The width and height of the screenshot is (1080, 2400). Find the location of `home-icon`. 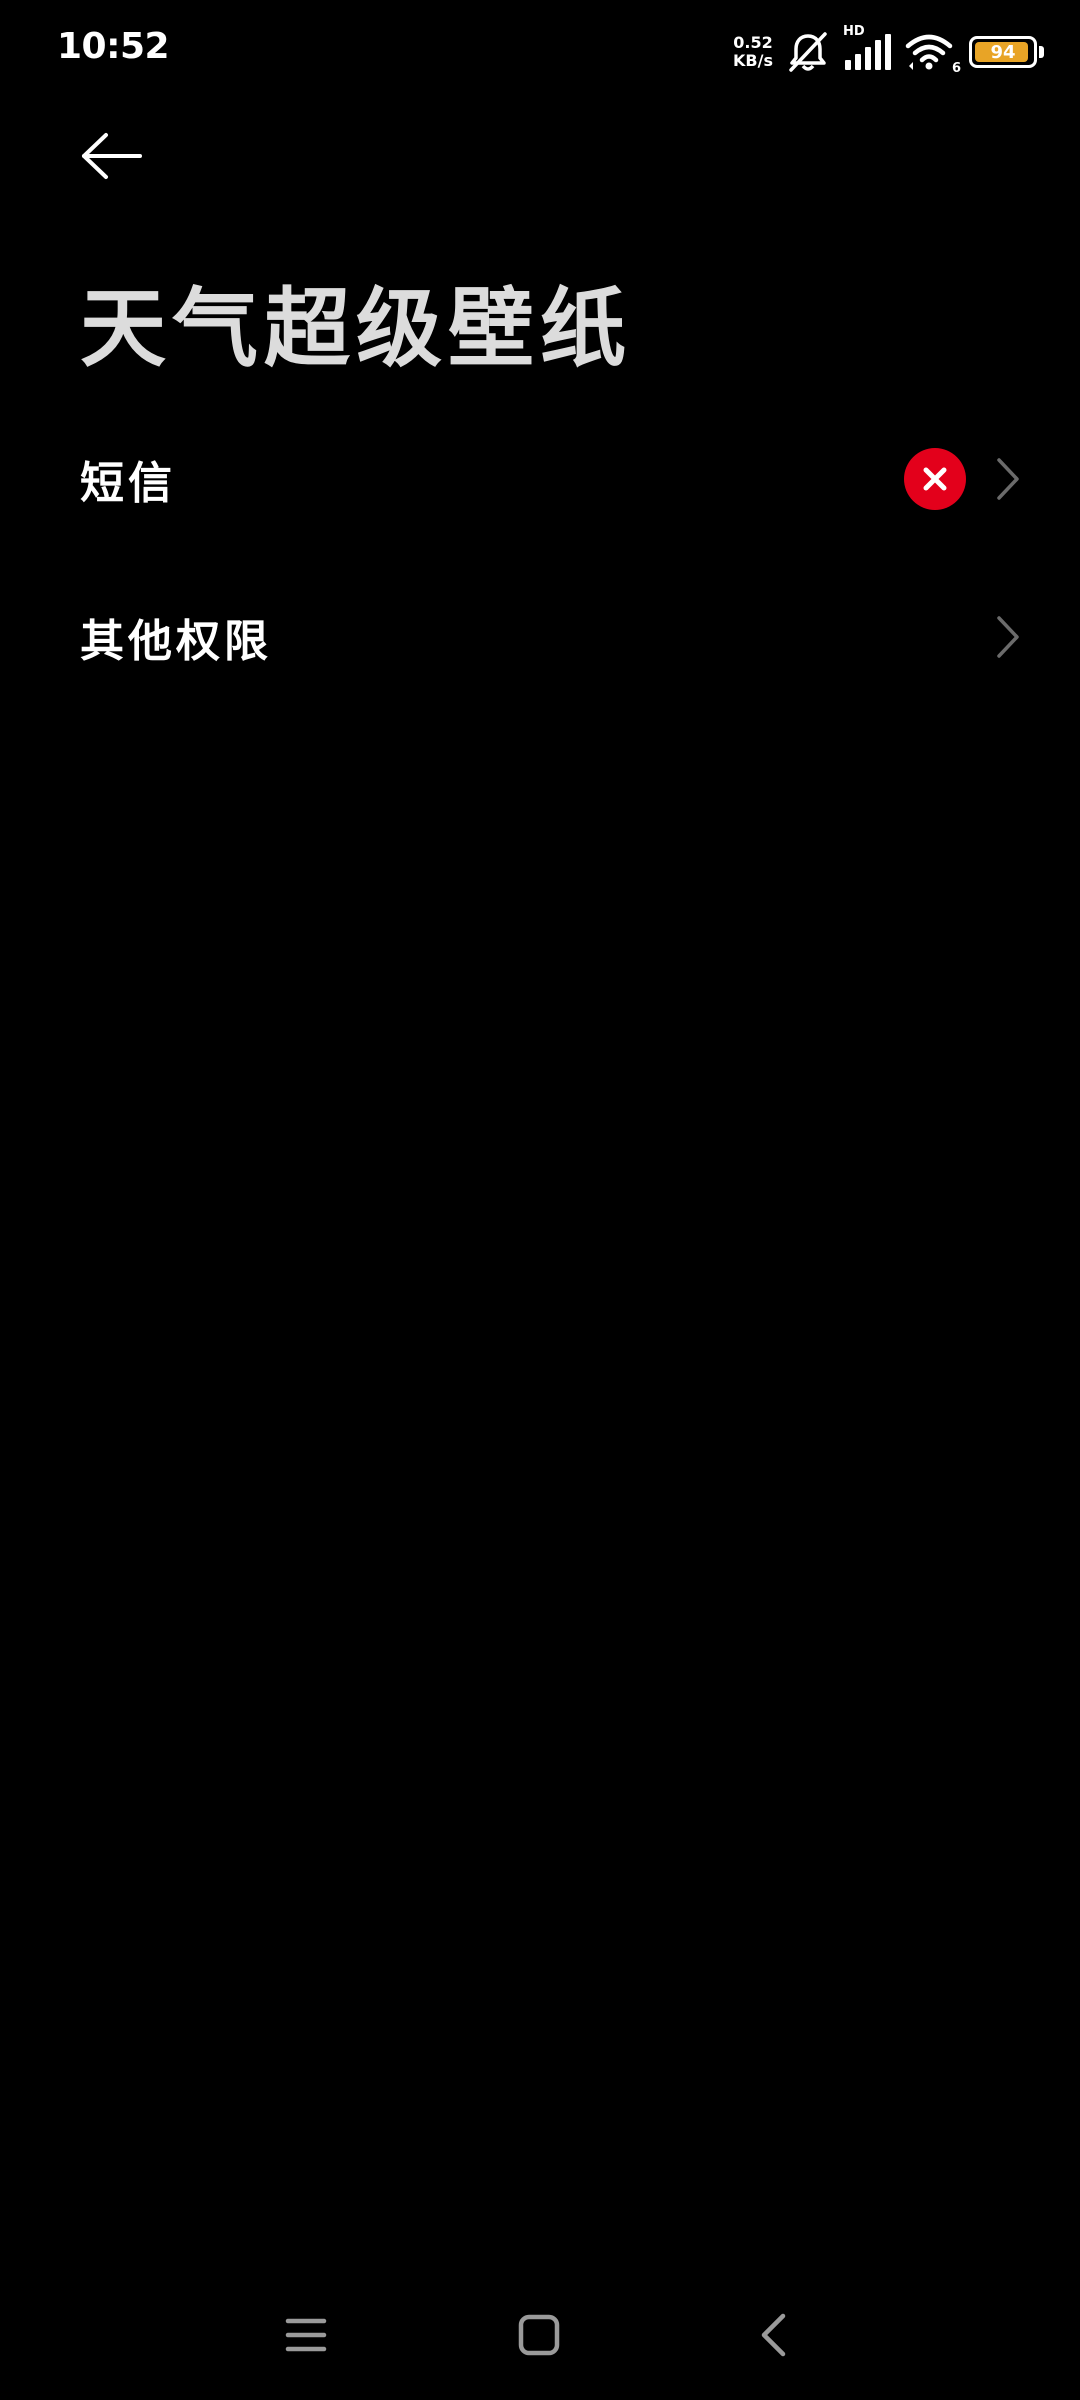

home-icon is located at coordinates (539, 2335).